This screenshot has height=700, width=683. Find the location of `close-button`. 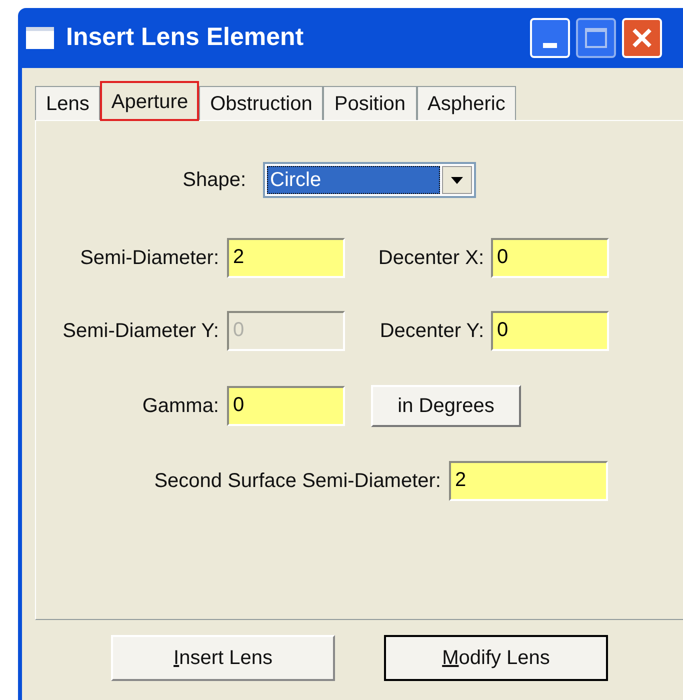

close-button is located at coordinates (642, 38).